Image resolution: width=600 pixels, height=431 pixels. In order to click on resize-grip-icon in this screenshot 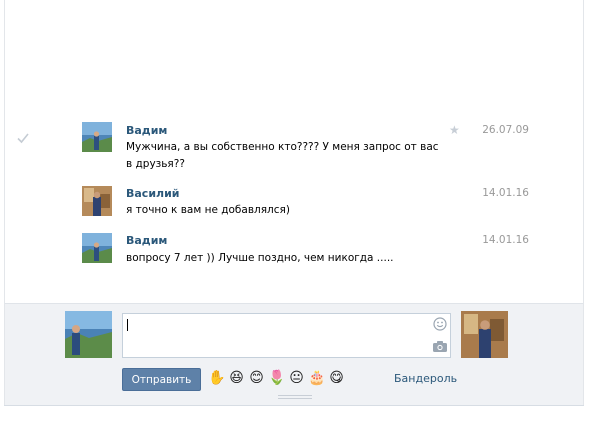, I will do `click(295, 397)`.